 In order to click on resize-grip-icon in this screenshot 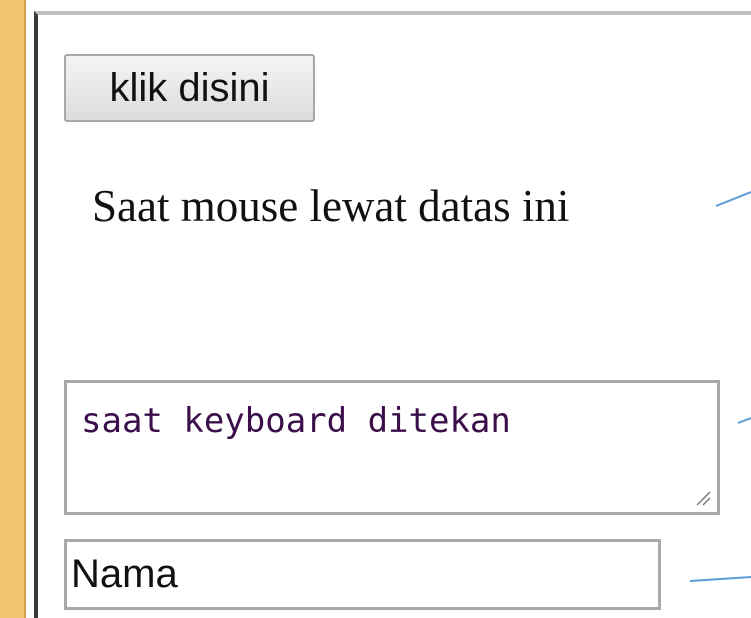, I will do `click(702, 497)`.